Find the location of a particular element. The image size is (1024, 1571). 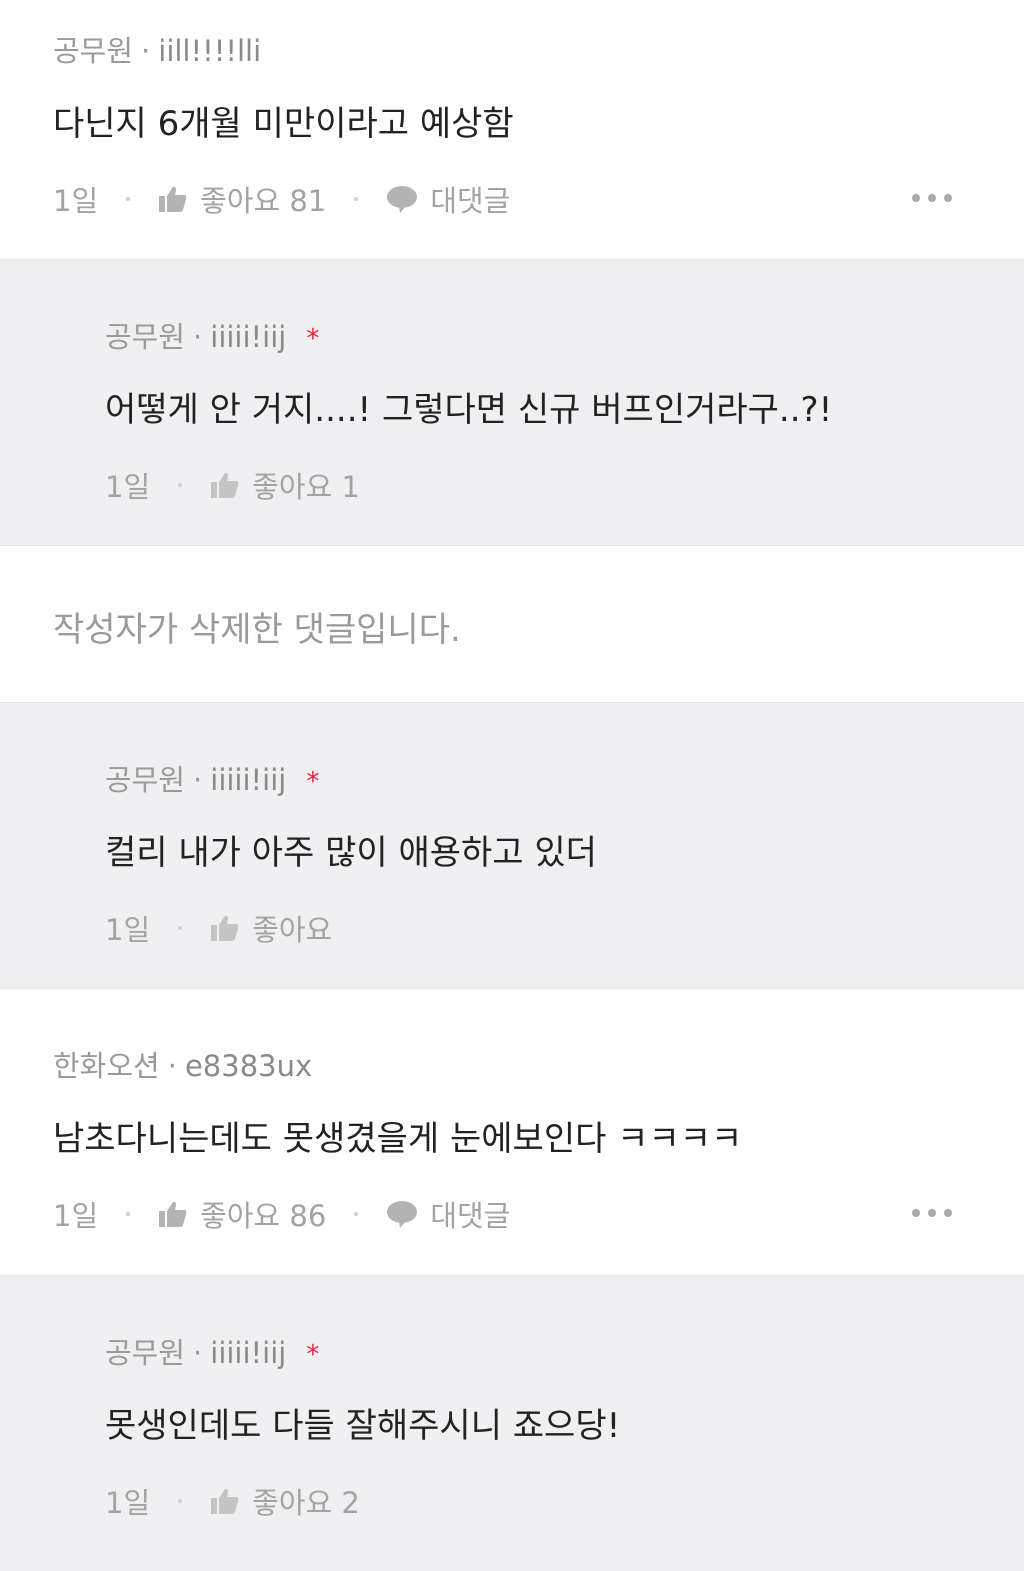

like-label: 좋아요 2 is located at coordinates (306, 1503).